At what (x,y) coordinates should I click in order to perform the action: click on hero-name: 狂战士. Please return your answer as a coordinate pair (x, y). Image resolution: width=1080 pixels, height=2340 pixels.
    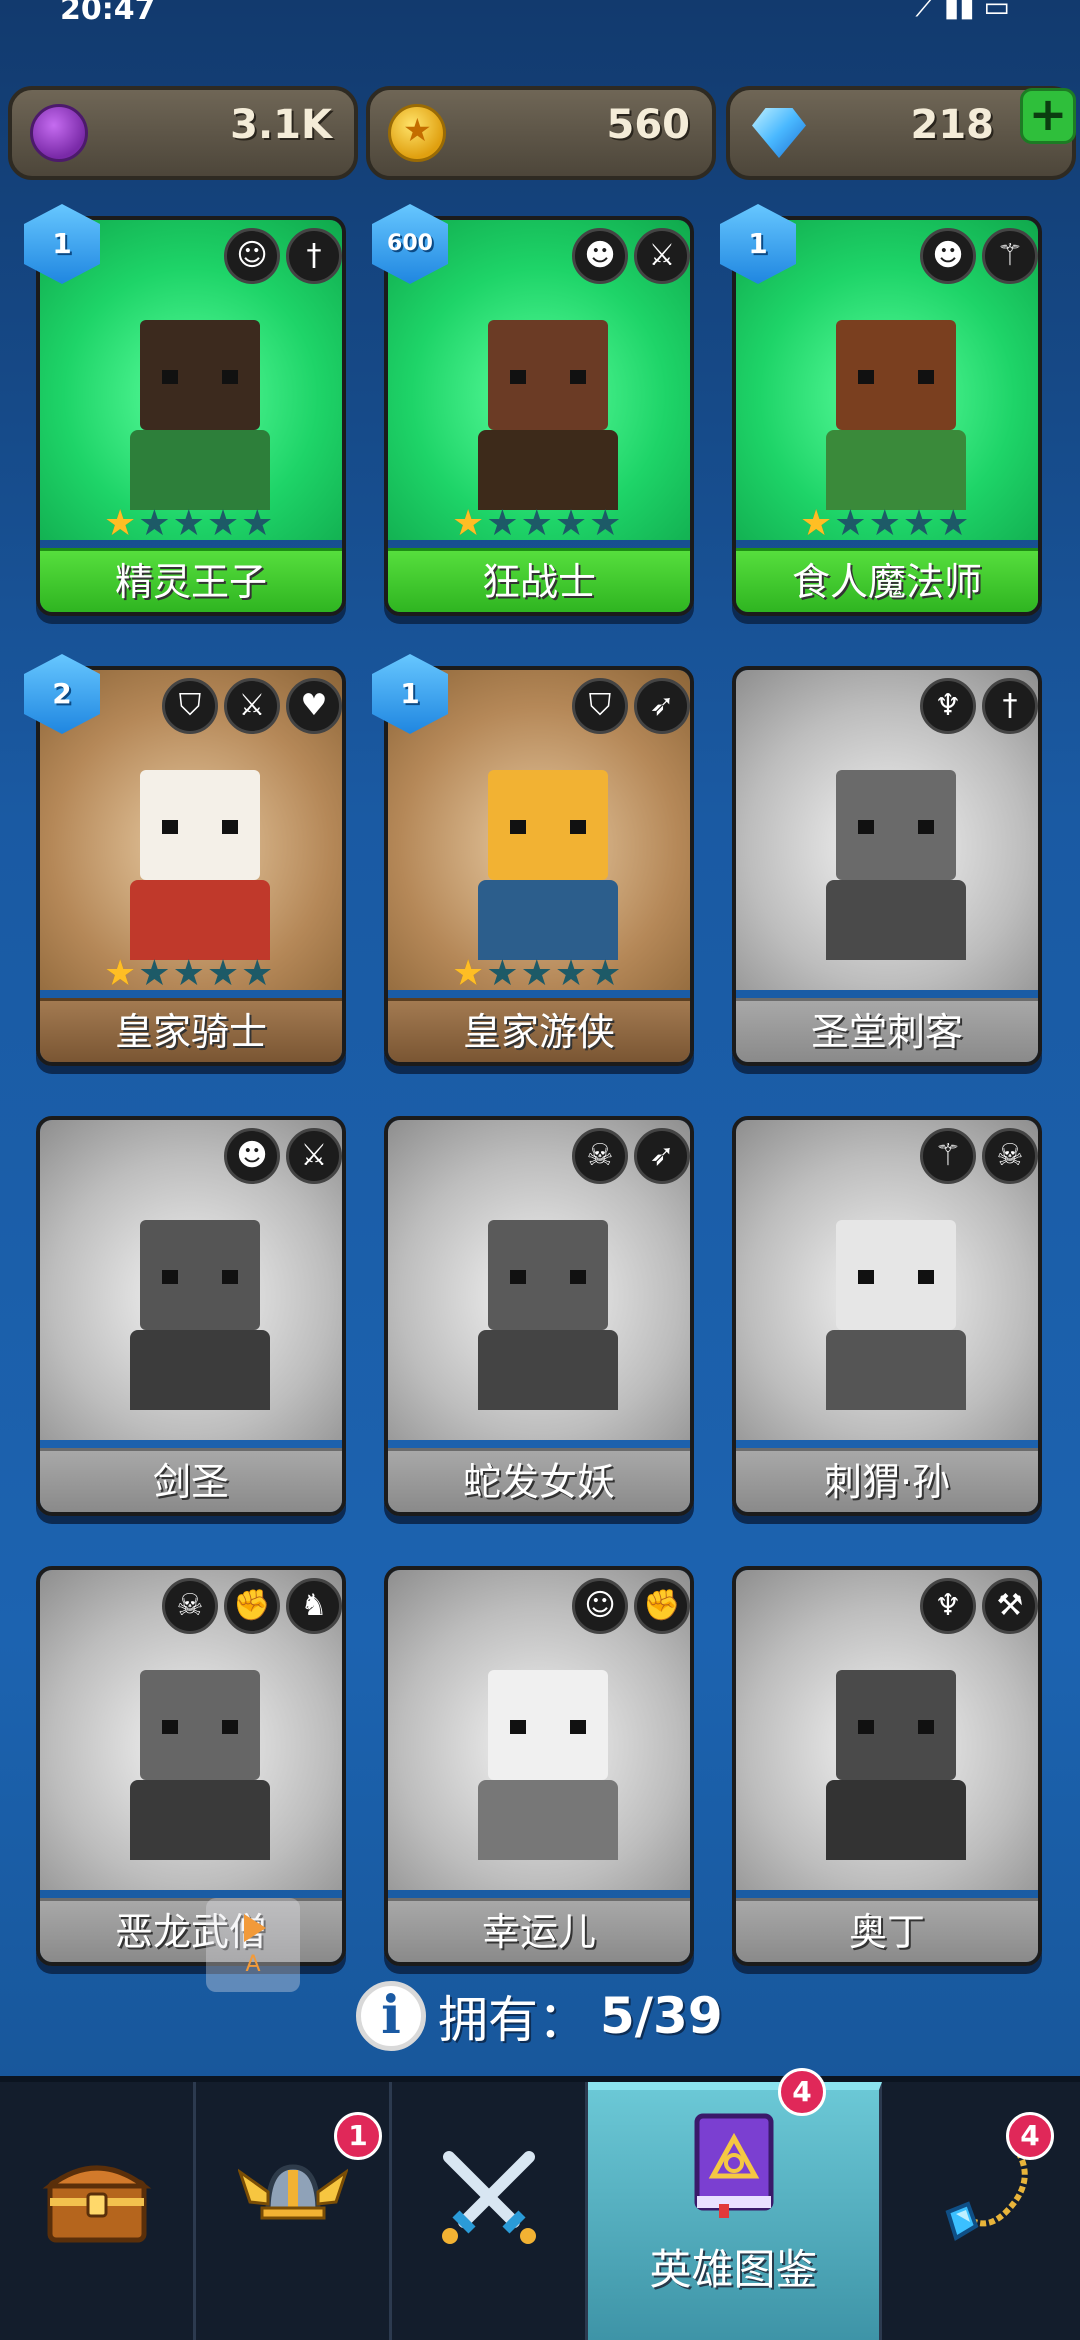
    Looking at the image, I should click on (539, 580).